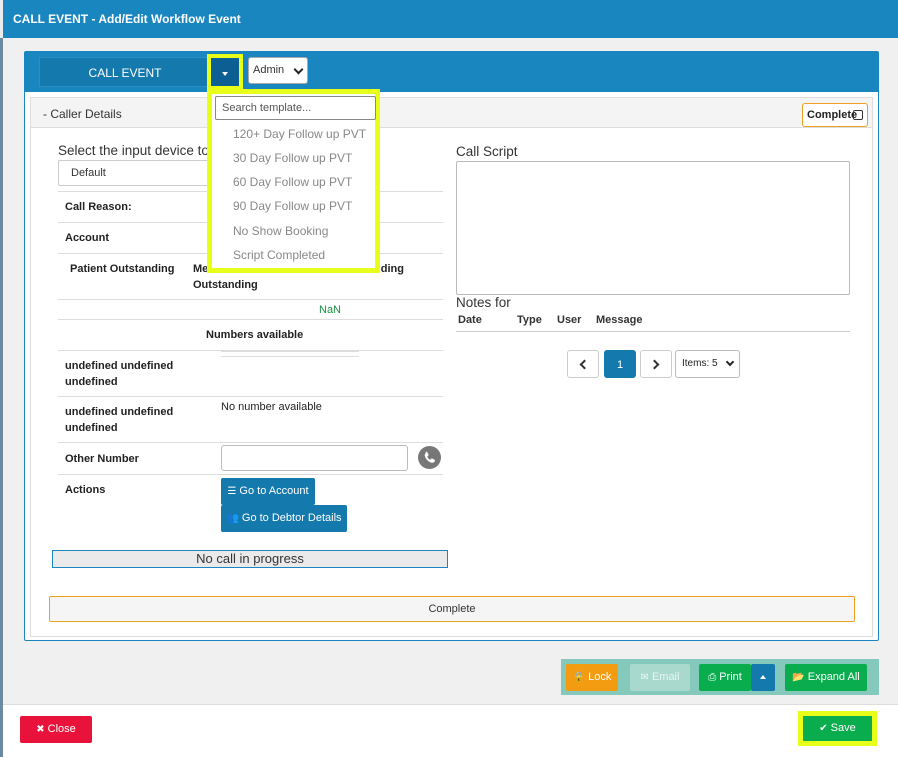  Describe the element at coordinates (279, 255) in the screenshot. I see `template-option: Script Completed` at that location.